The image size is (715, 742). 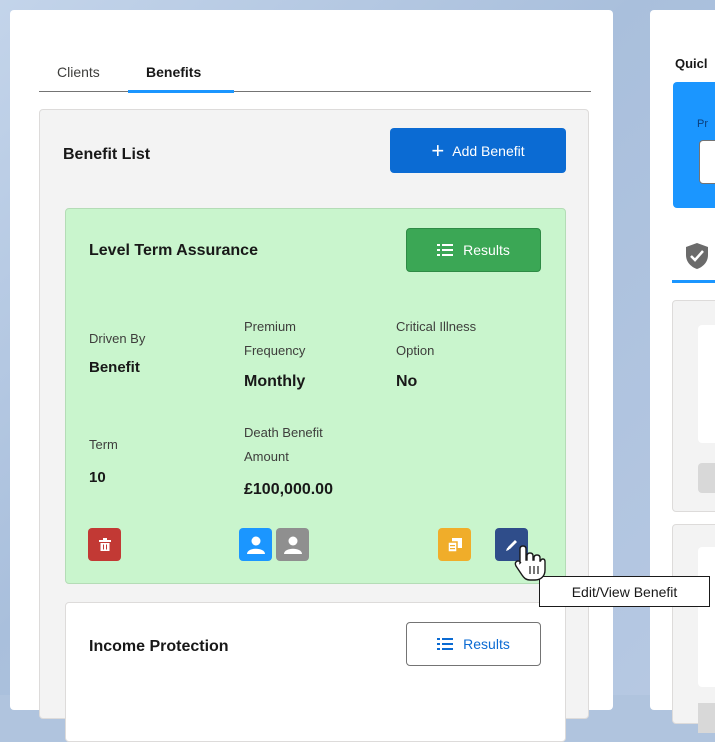 I want to click on client-two-button, so click(x=292, y=544).